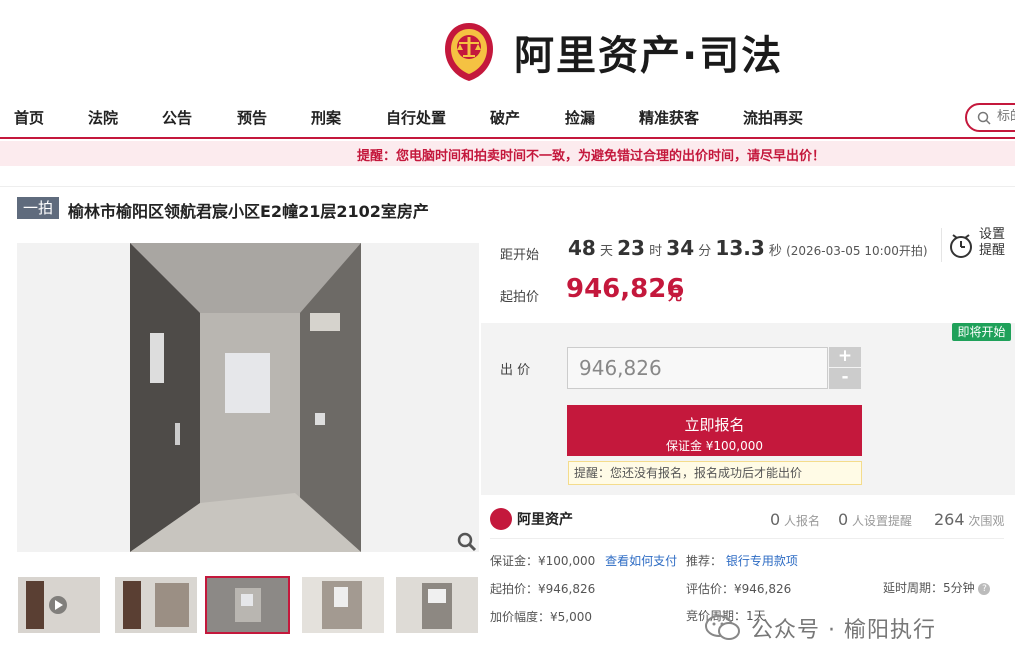 The width and height of the screenshot is (1015, 669). Describe the element at coordinates (656, 251) in the screenshot. I see `countdown-hours-unit: 时` at that location.